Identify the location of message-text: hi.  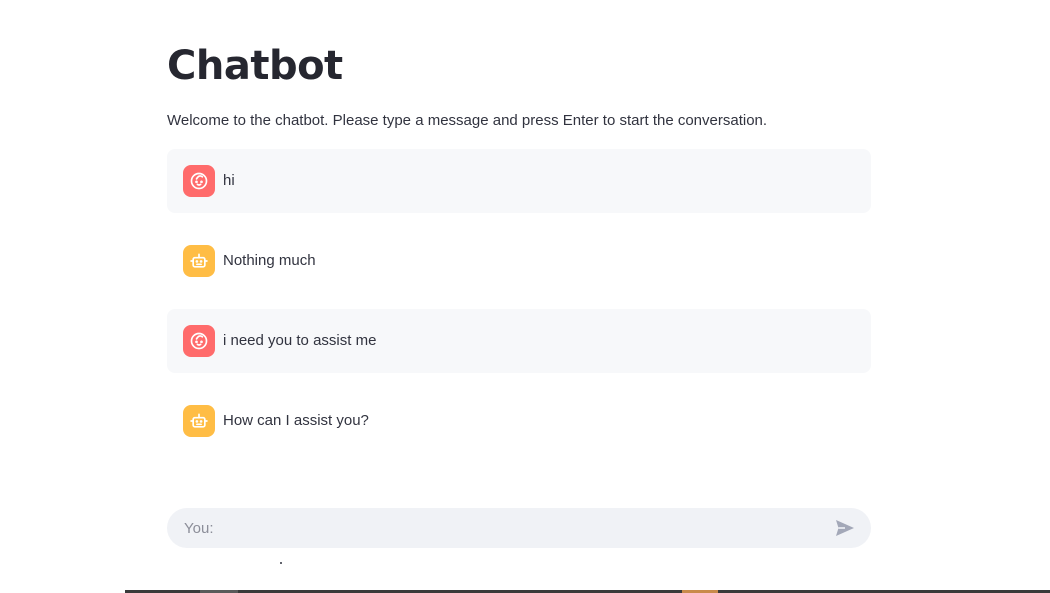
(229, 180).